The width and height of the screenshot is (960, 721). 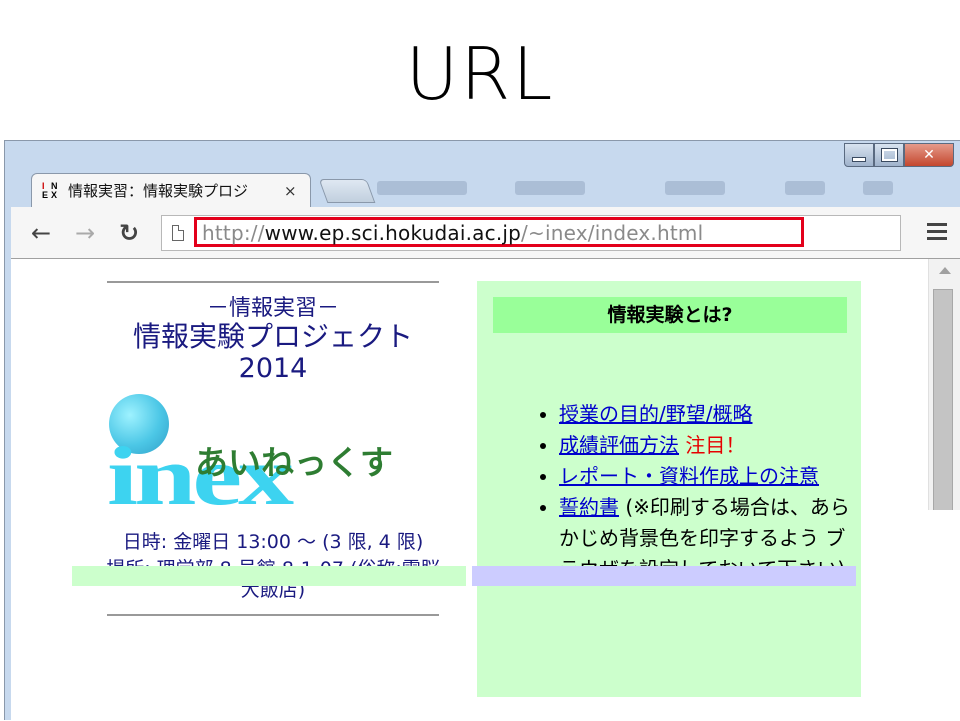 I want to click on minimize-icon, so click(x=859, y=155).